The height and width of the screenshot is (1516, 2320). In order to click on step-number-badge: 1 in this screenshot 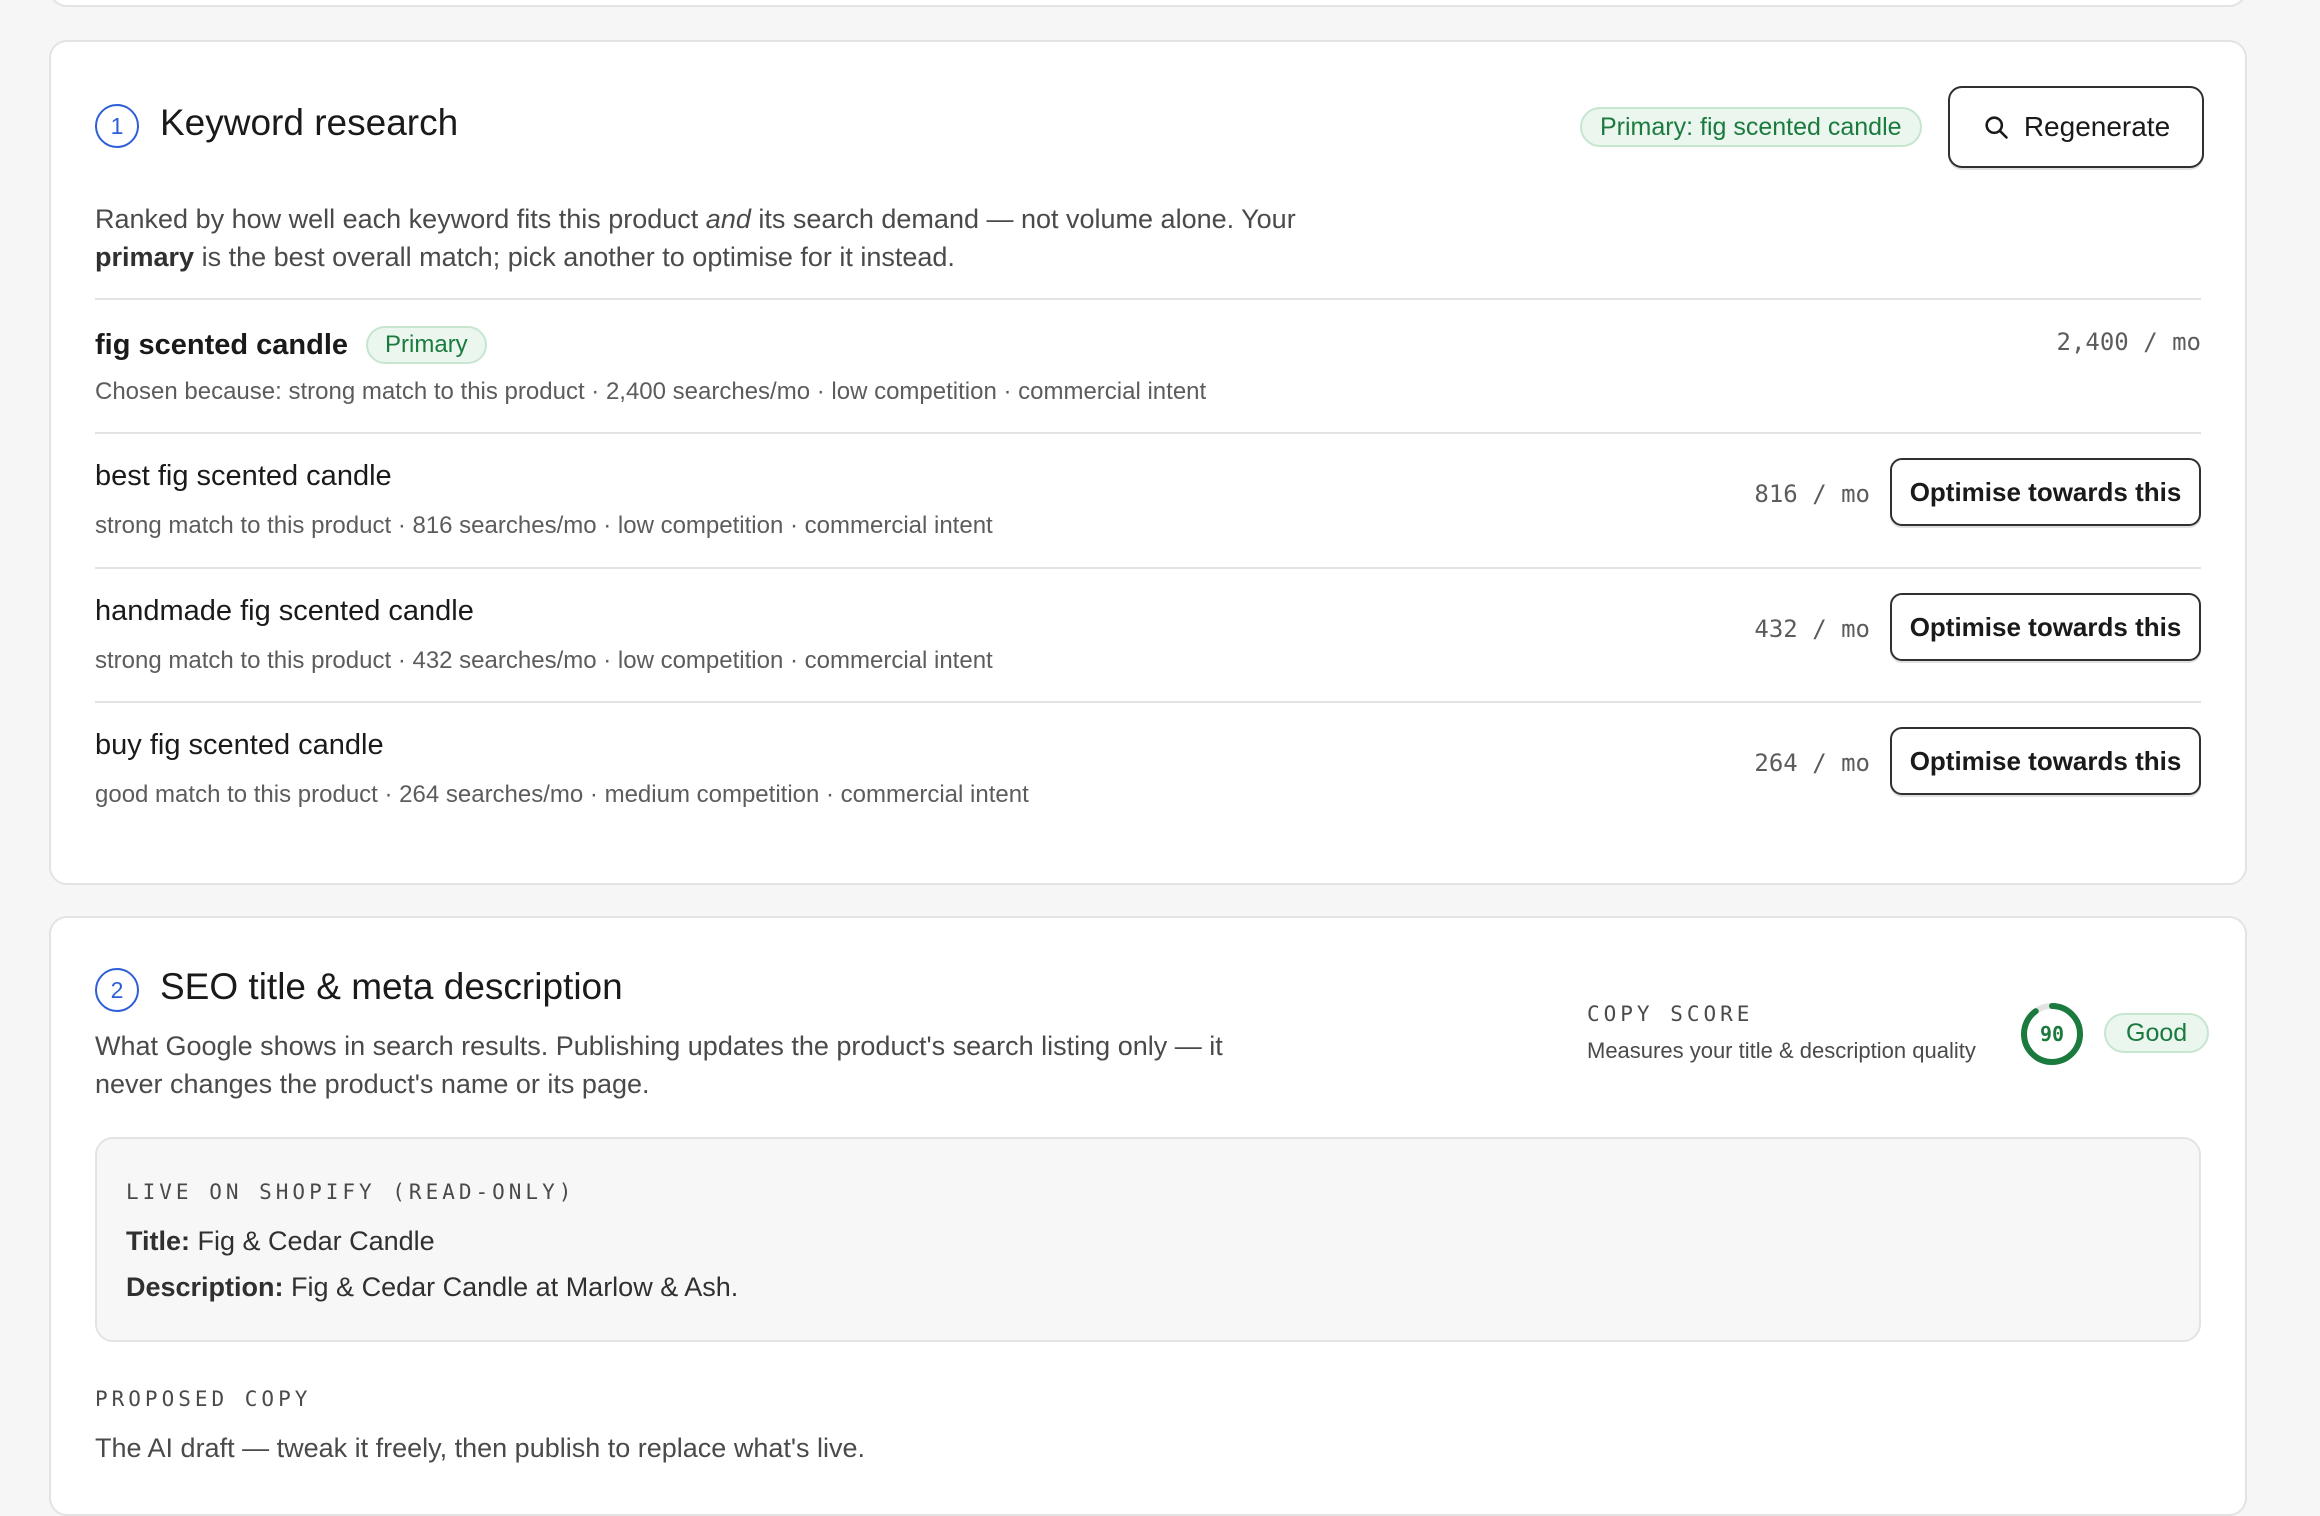, I will do `click(117, 126)`.